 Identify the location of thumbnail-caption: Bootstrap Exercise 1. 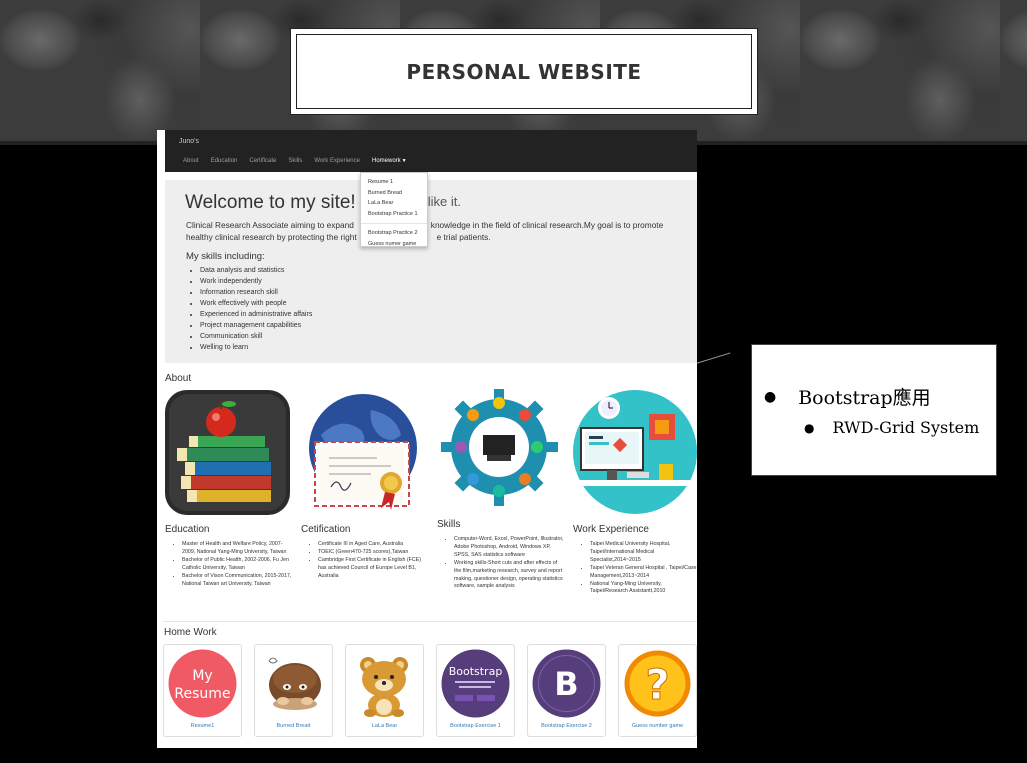
(475, 726).